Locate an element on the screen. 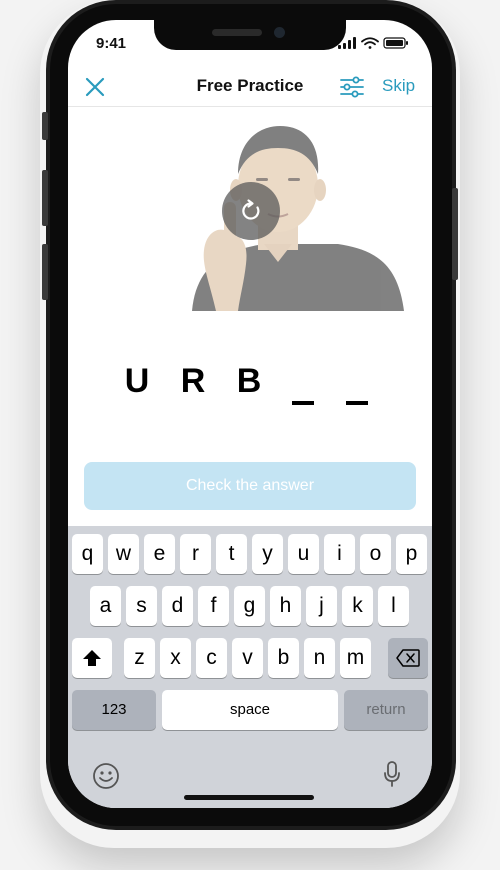  backspace-icon is located at coordinates (408, 658).